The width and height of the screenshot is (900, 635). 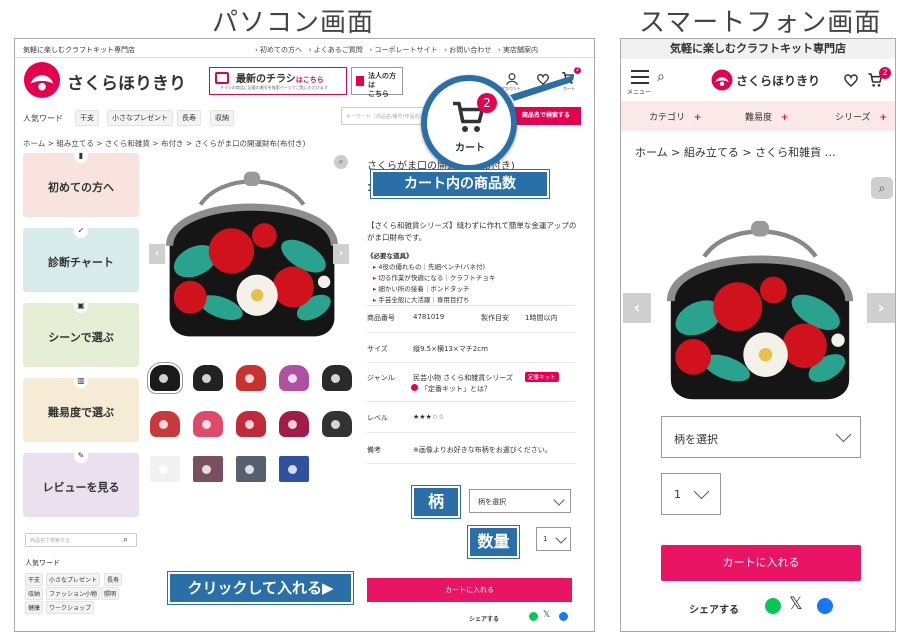 What do you see at coordinates (172, 143) in the screenshot?
I see `breadcrumb-link: 布付き` at bounding box center [172, 143].